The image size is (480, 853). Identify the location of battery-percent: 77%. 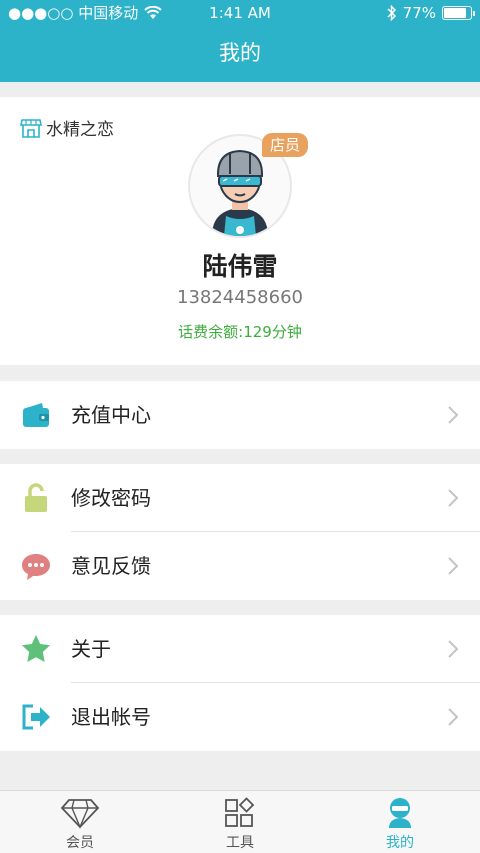
(419, 13).